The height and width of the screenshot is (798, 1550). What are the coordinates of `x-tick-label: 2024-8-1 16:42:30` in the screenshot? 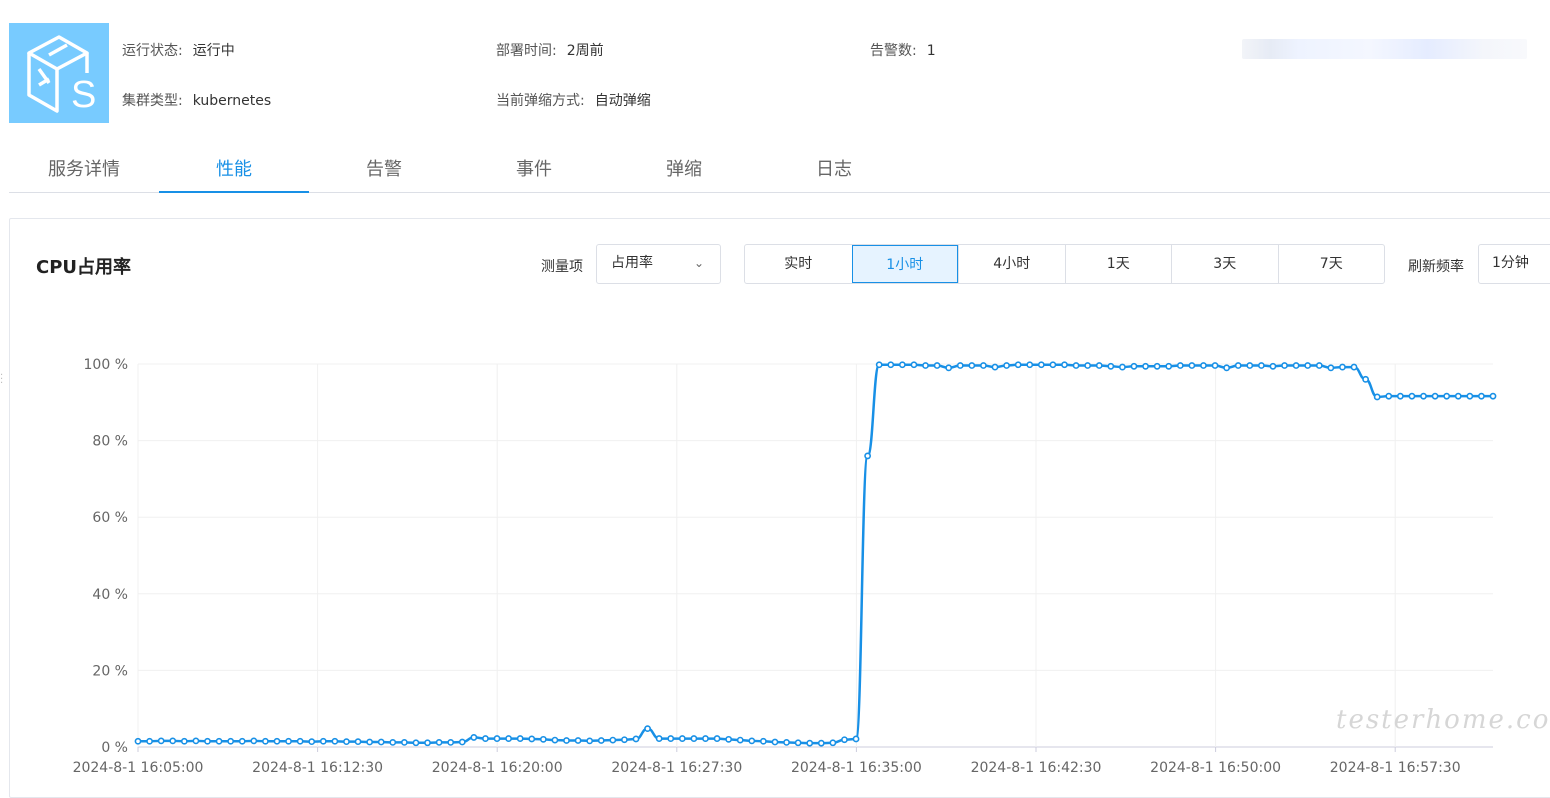 It's located at (1036, 768).